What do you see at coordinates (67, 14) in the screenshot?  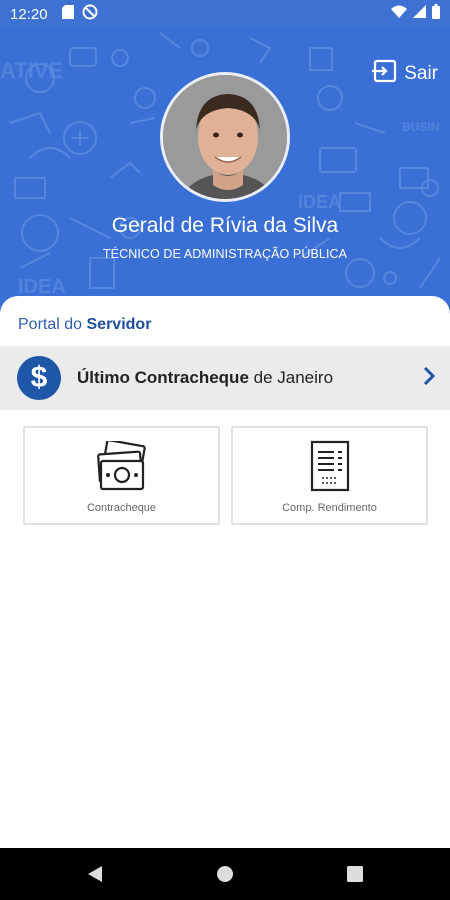 I see `sd-card-icon` at bounding box center [67, 14].